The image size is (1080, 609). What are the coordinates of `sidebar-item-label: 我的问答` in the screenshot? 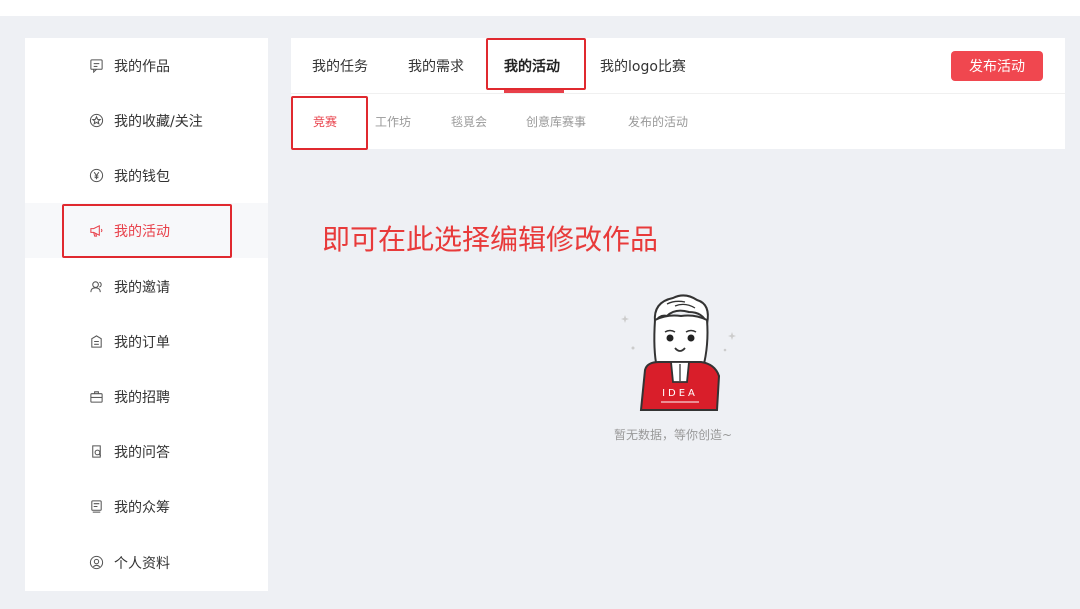 It's located at (142, 452).